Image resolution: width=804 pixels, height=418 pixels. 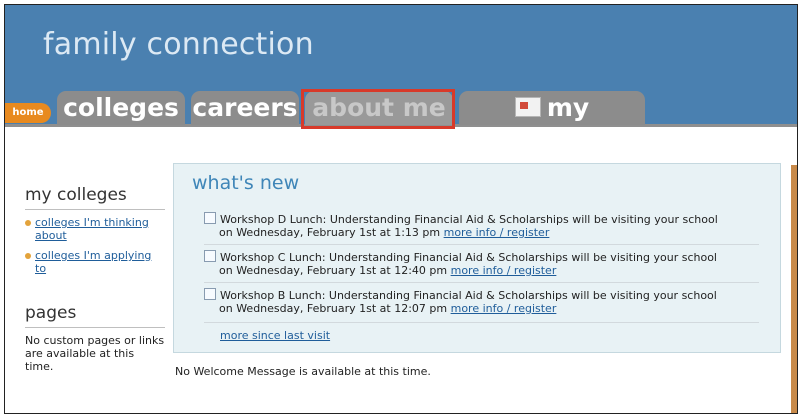 I want to click on tab-about-me: about me, so click(x=379, y=108).